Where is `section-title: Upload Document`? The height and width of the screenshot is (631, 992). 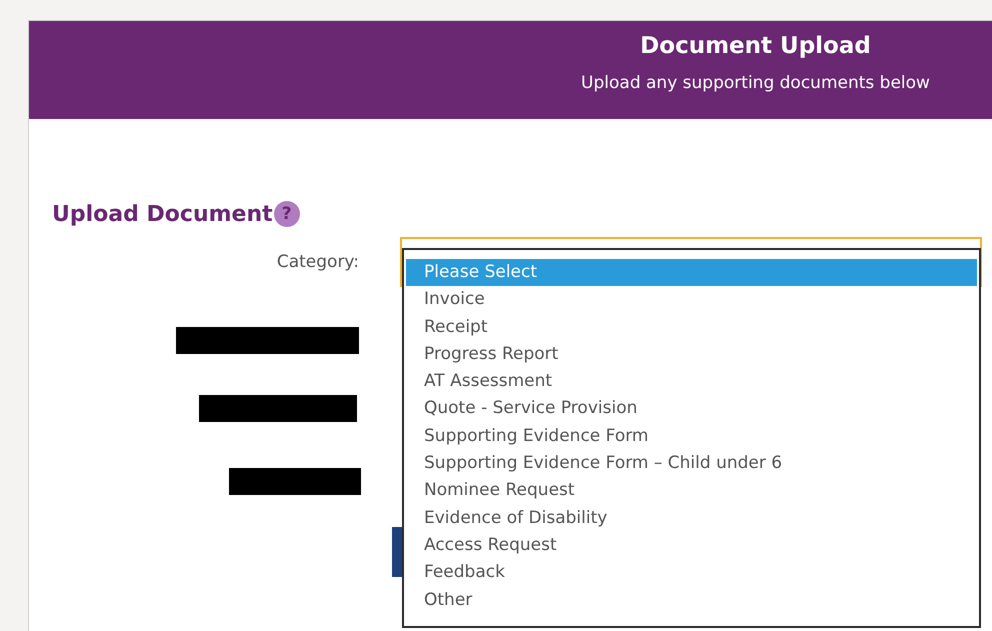 section-title: Upload Document is located at coordinates (162, 214).